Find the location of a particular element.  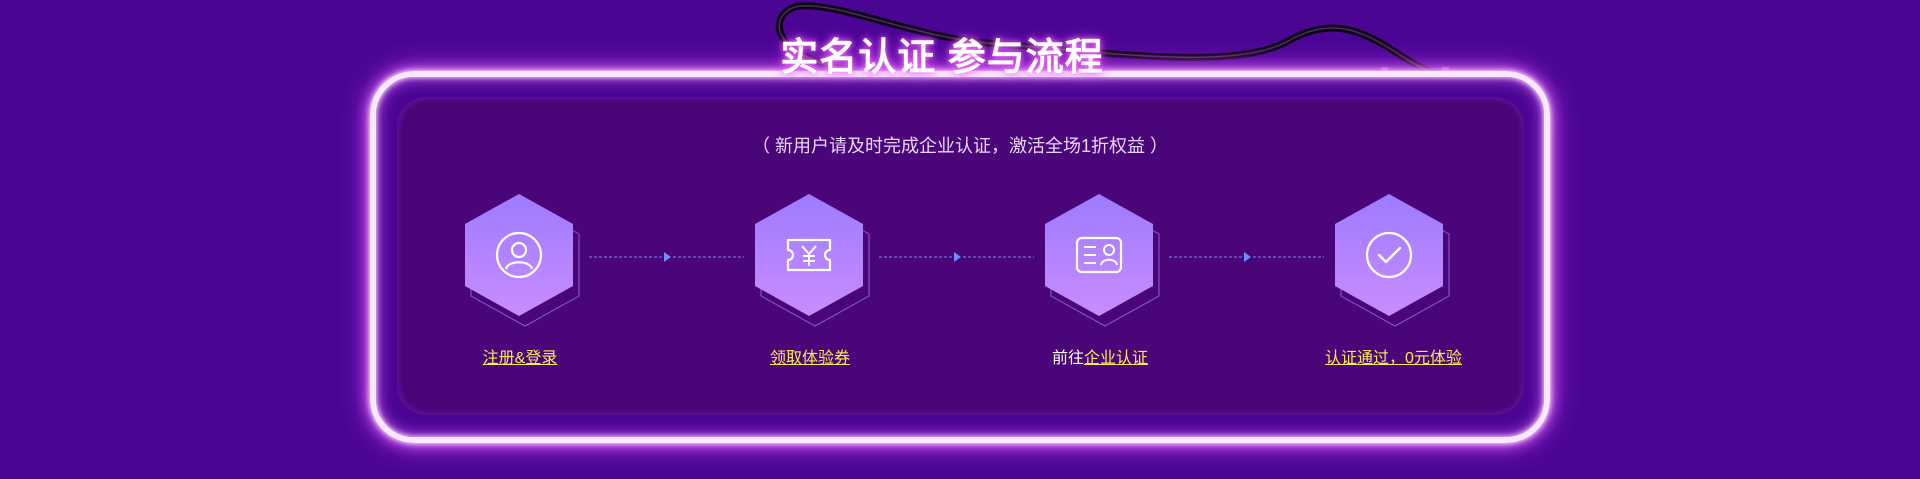

step-claim-coupon: 领取体验券 is located at coordinates (810, 279).